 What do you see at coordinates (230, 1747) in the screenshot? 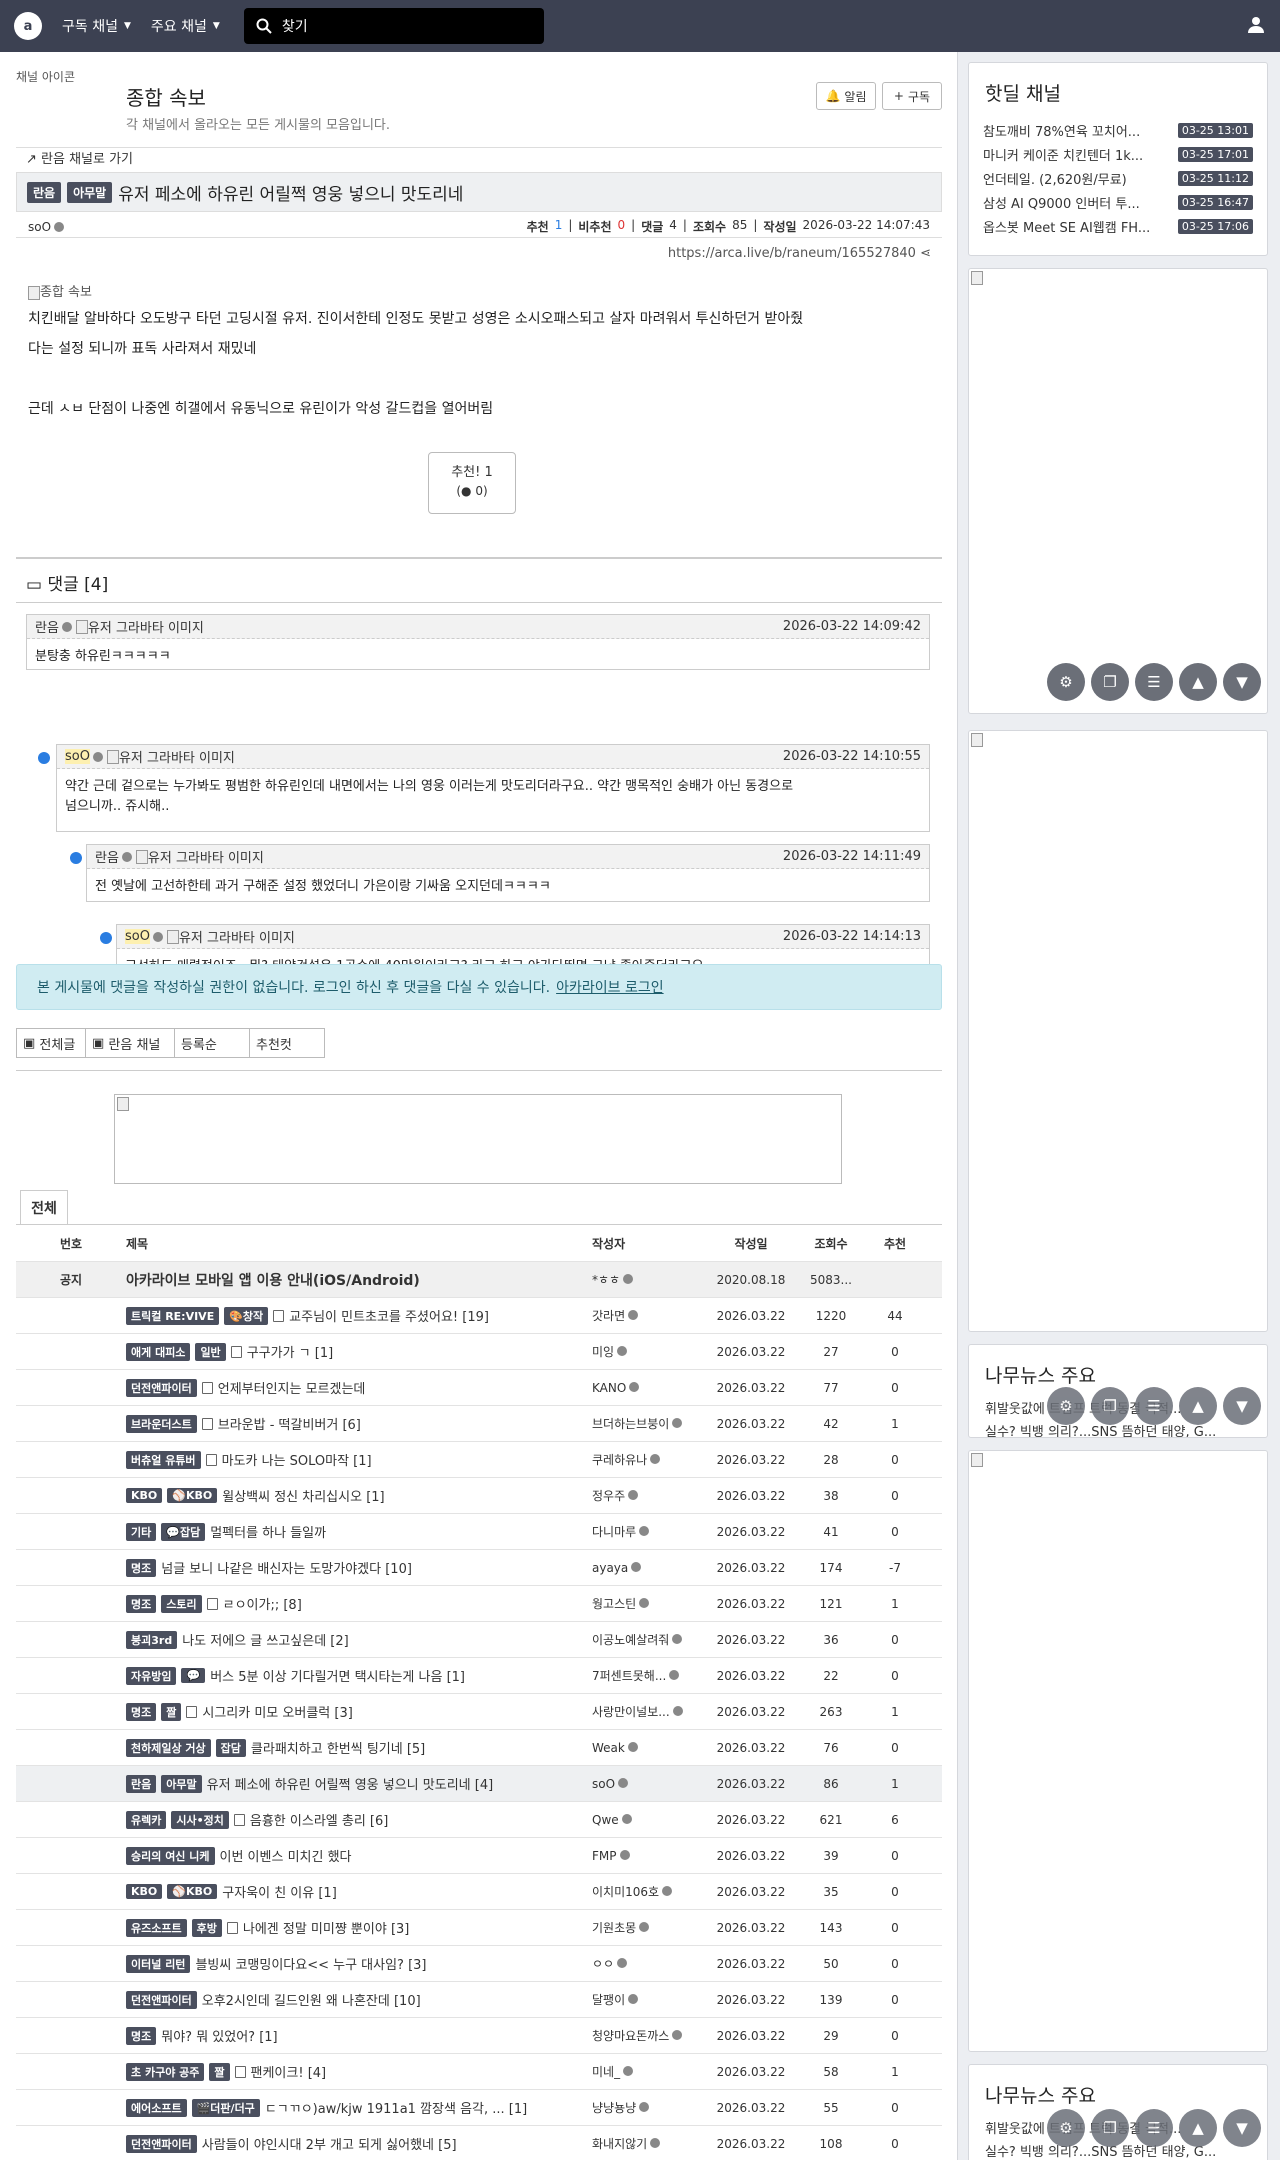
I see `category-badge: 잡담` at bounding box center [230, 1747].